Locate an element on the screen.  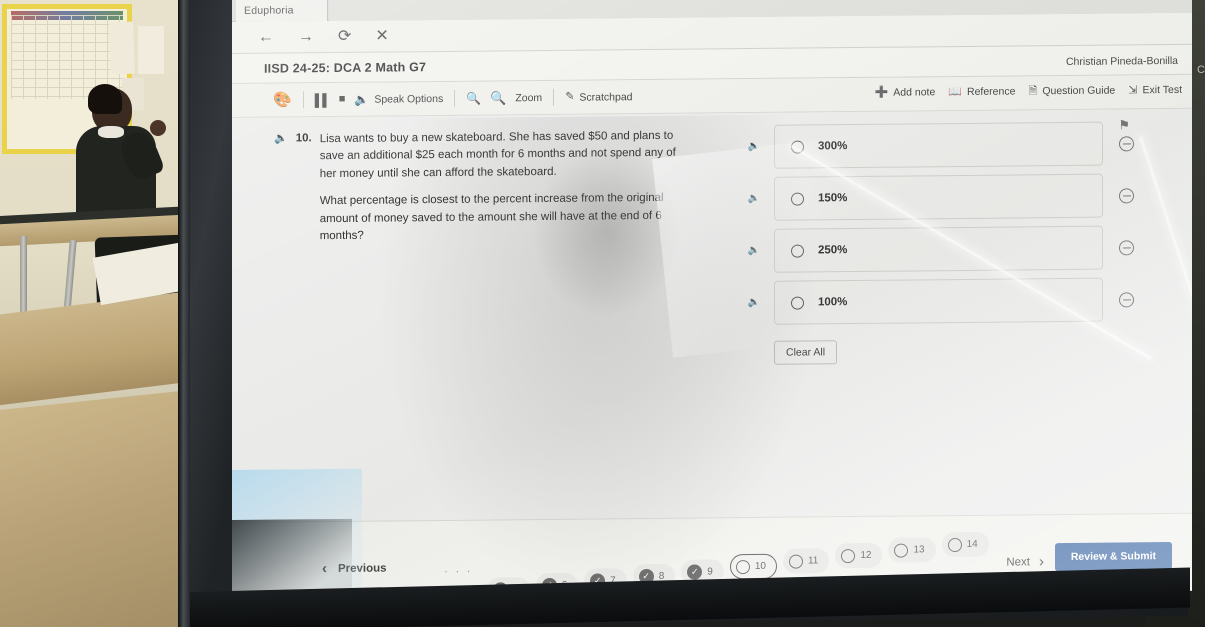
student-hair is located at coordinates (105, 99).